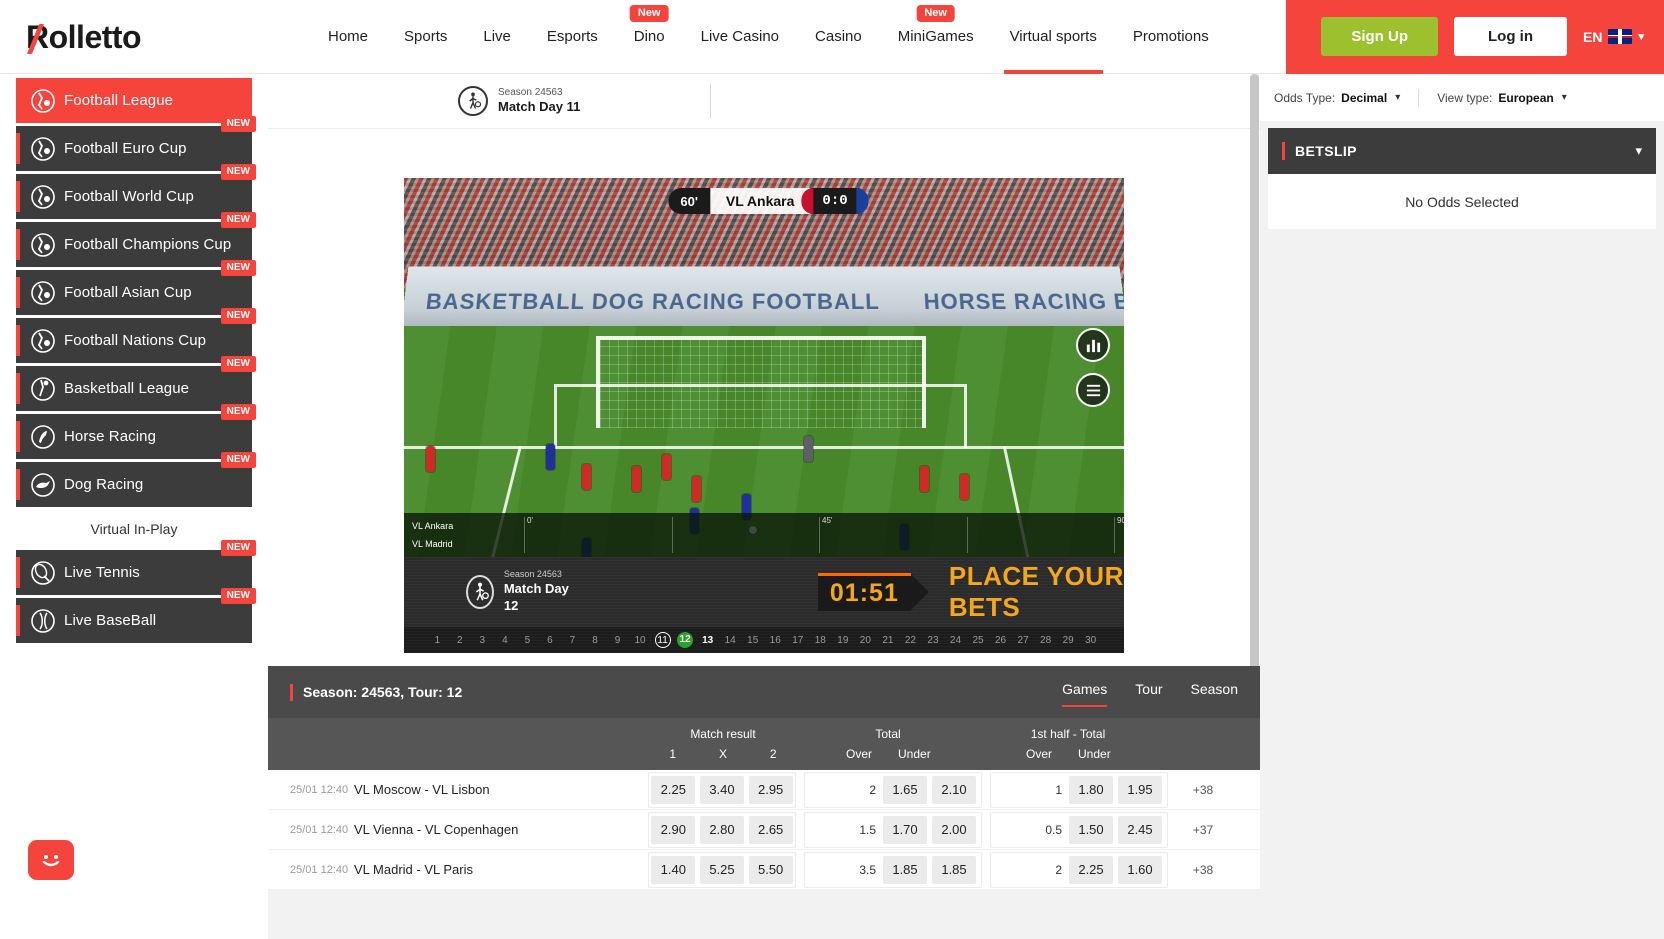 The width and height of the screenshot is (1664, 939). Describe the element at coordinates (721, 829) in the screenshot. I see `odd-draw: 2.80` at that location.